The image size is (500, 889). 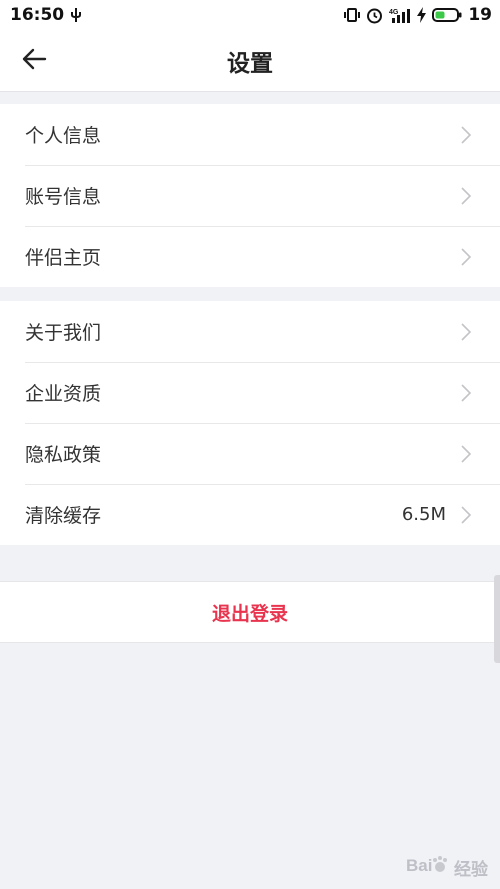 What do you see at coordinates (63, 333) in the screenshot?
I see `settings-item-label: 关于我们` at bounding box center [63, 333].